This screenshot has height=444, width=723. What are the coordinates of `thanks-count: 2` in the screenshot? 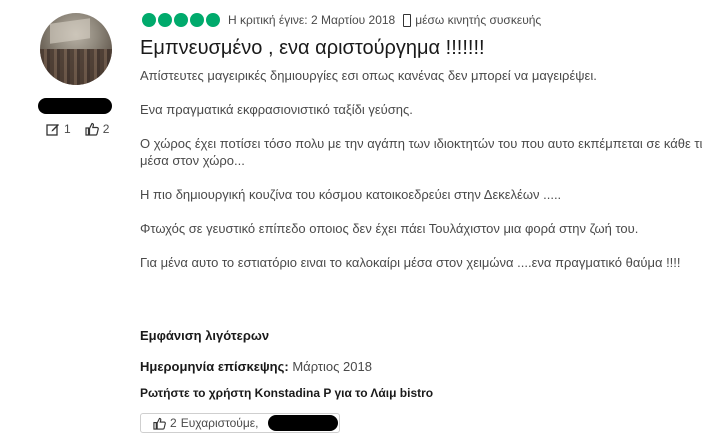 It's located at (173, 423).